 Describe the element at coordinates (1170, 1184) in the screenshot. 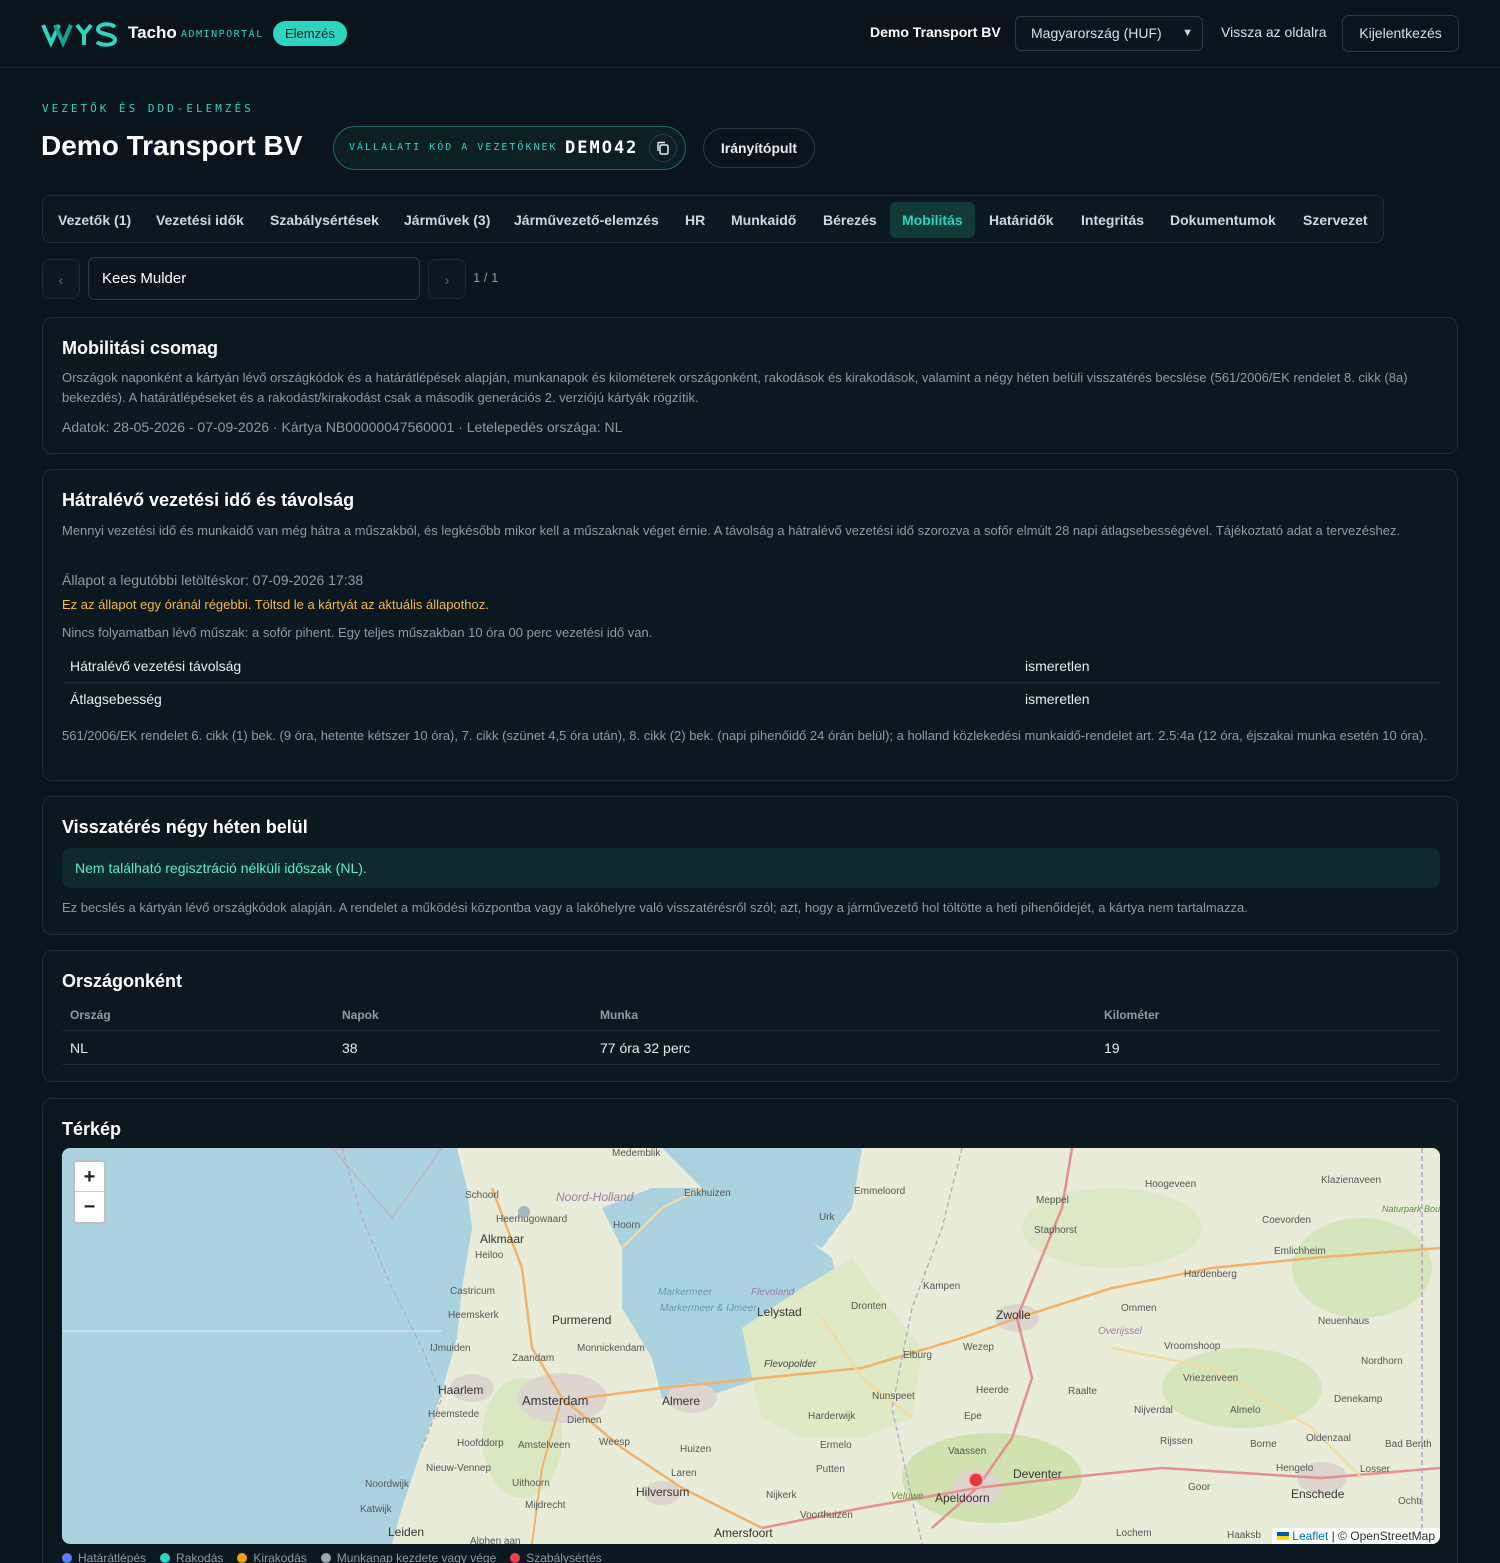

I see `place-label: Hoogeveen` at that location.